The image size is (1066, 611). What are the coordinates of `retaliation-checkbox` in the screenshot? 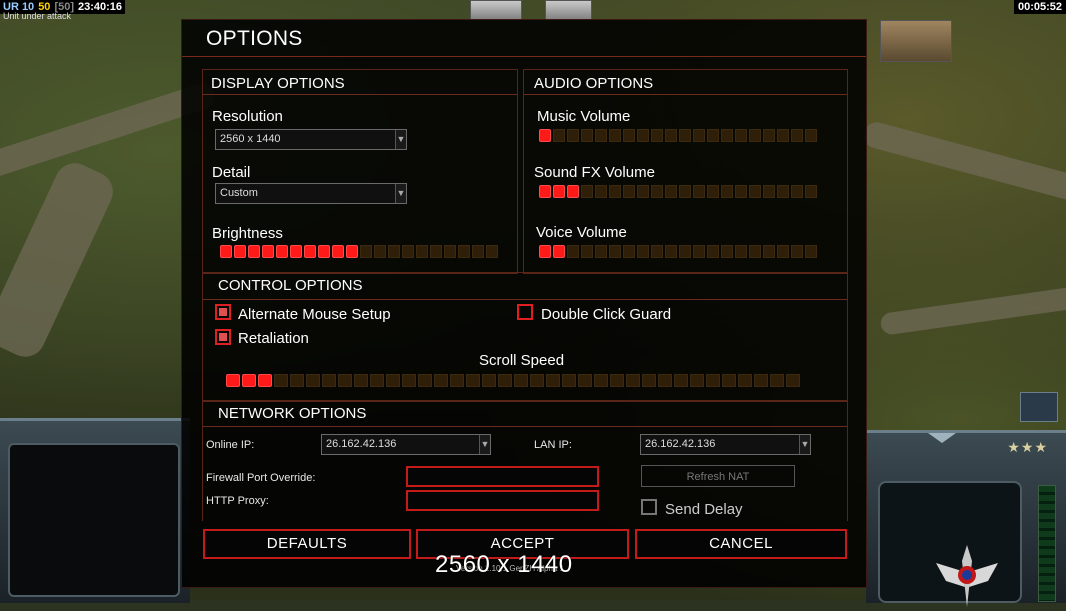 It's located at (223, 337).